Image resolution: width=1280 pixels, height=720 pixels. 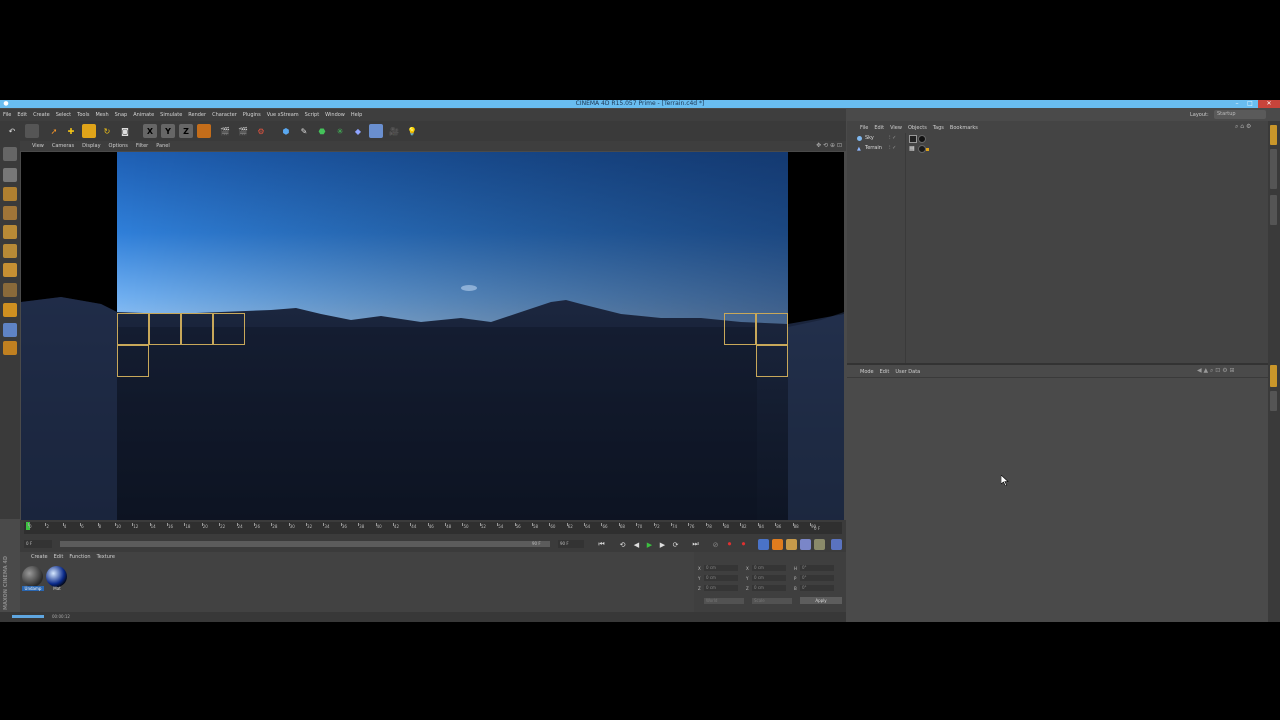 I want to click on rotate-icon: ↻, so click(x=107, y=131).